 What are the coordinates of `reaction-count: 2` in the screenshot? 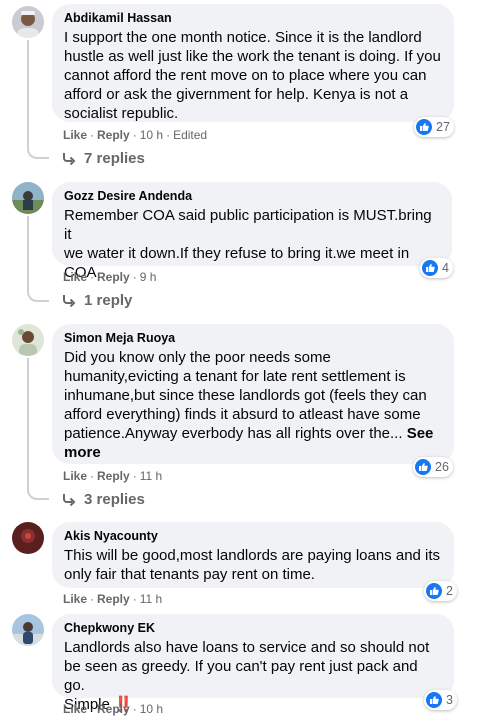 It's located at (440, 591).